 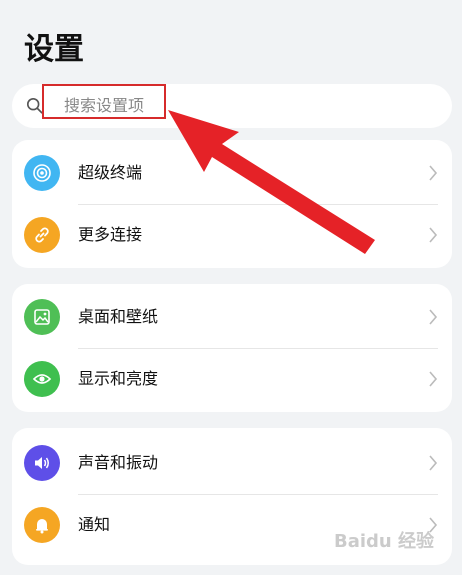 I want to click on speaker-icon, so click(x=42, y=463).